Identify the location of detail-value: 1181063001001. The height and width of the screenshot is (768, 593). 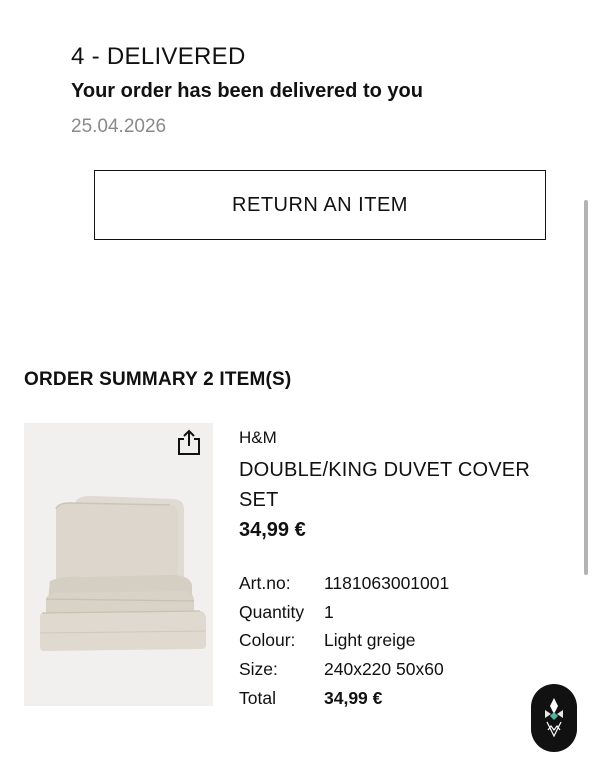
(387, 583).